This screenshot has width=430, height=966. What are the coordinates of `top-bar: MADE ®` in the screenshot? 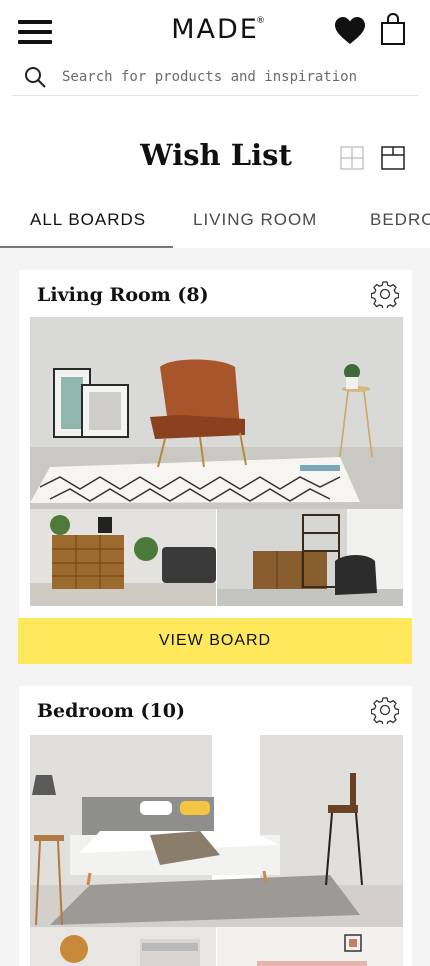 It's located at (215, 30).